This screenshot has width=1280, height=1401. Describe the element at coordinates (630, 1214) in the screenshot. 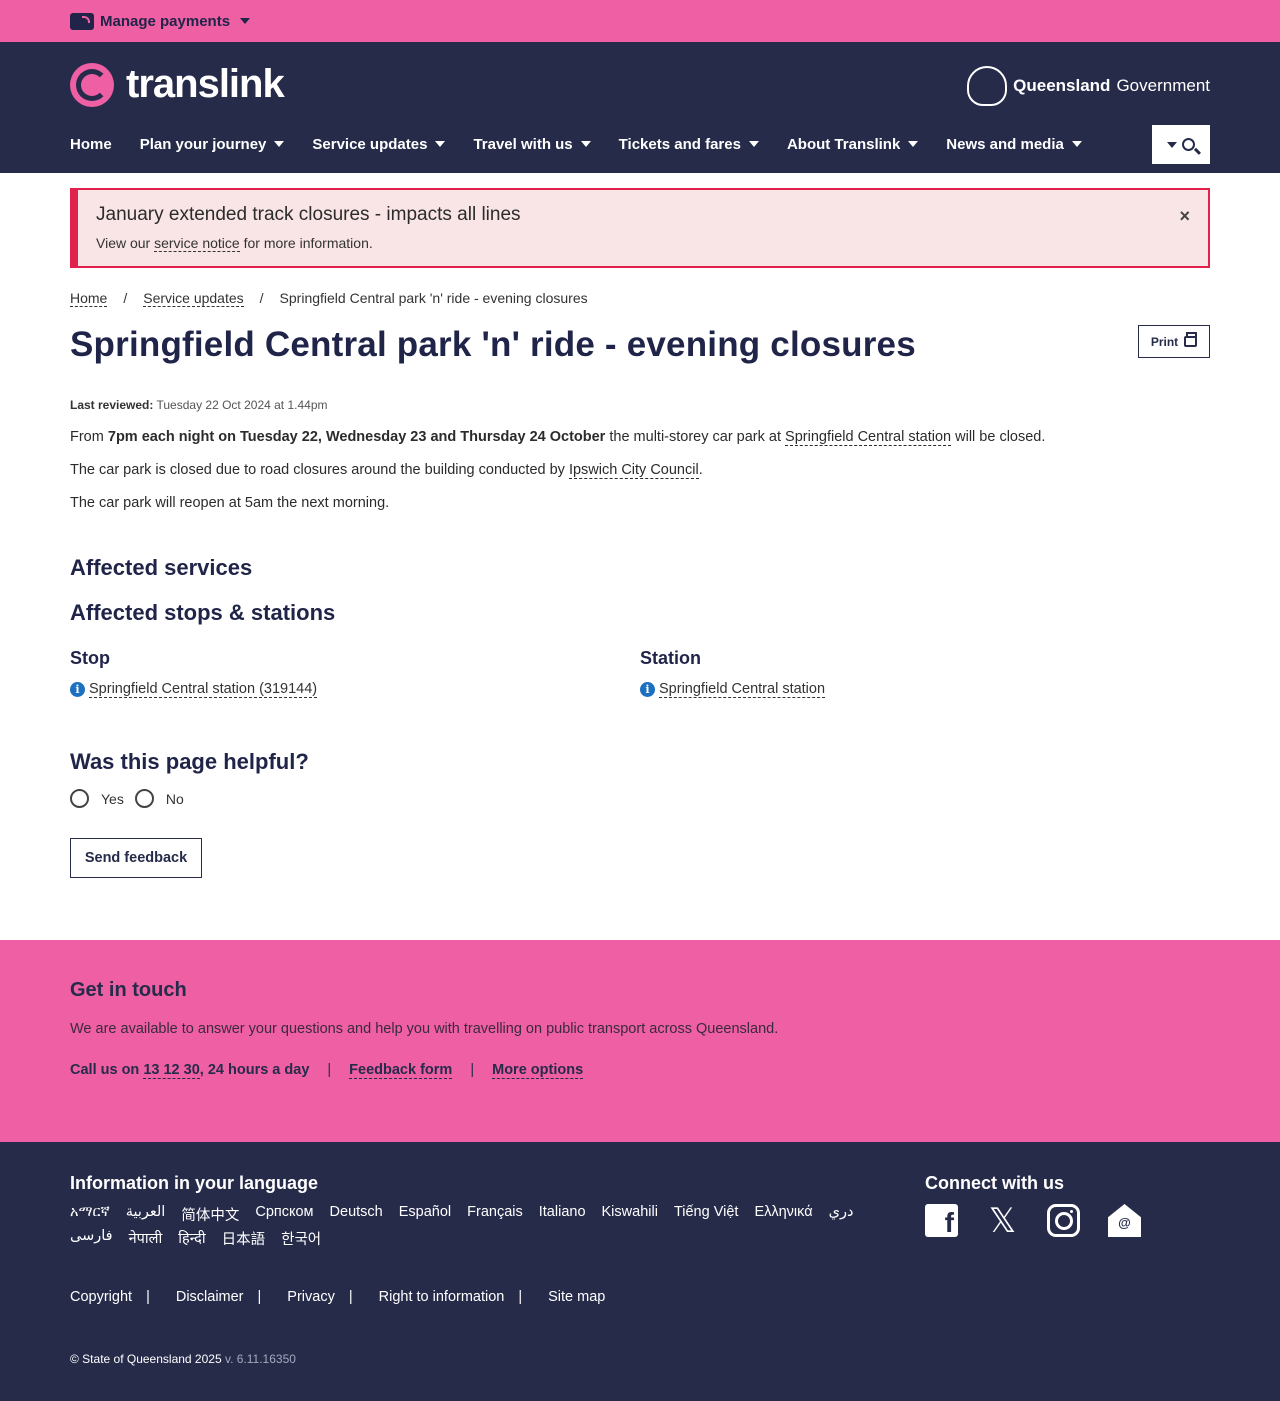

I see `language-link: Kiswahili` at that location.